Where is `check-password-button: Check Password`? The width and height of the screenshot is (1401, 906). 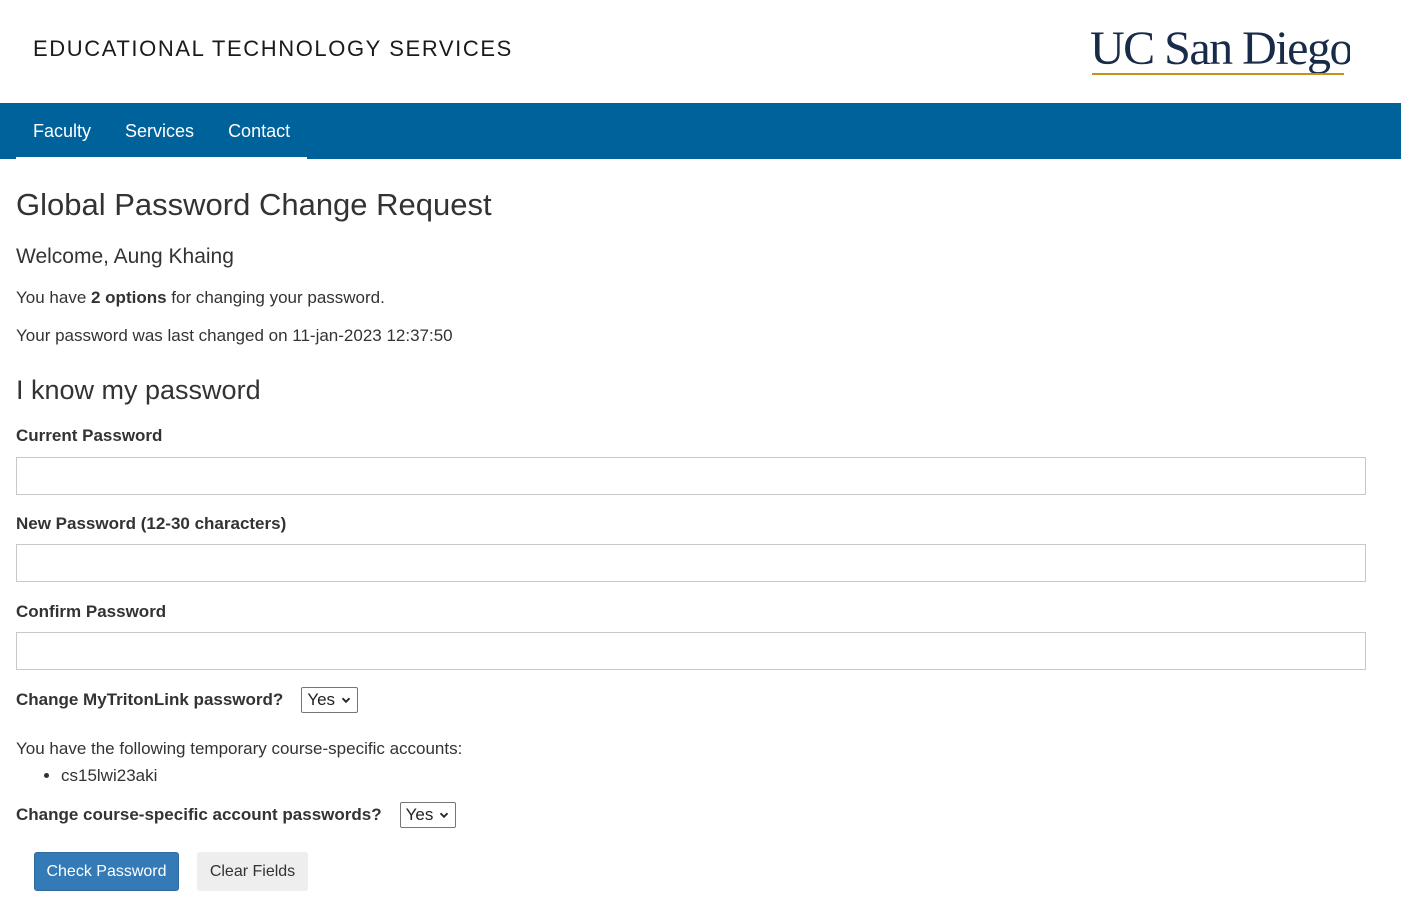 check-password-button: Check Password is located at coordinates (106, 871).